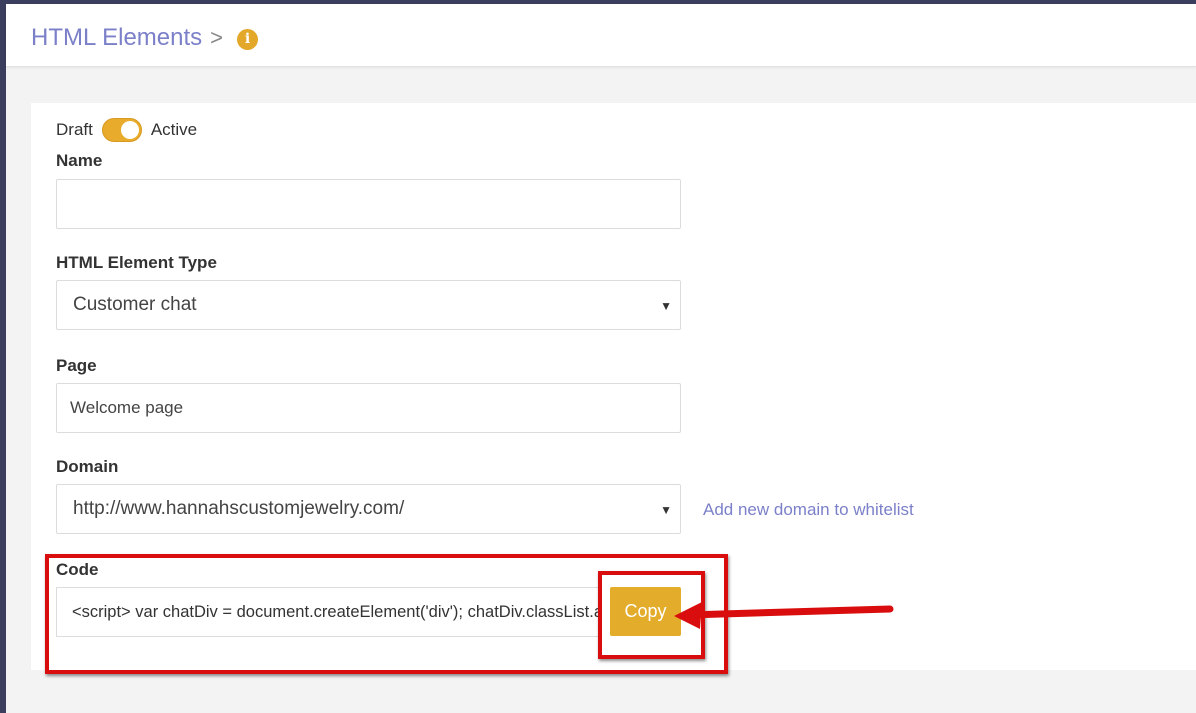 The image size is (1196, 713). I want to click on annotation-arrow-icon, so click(784, 615).